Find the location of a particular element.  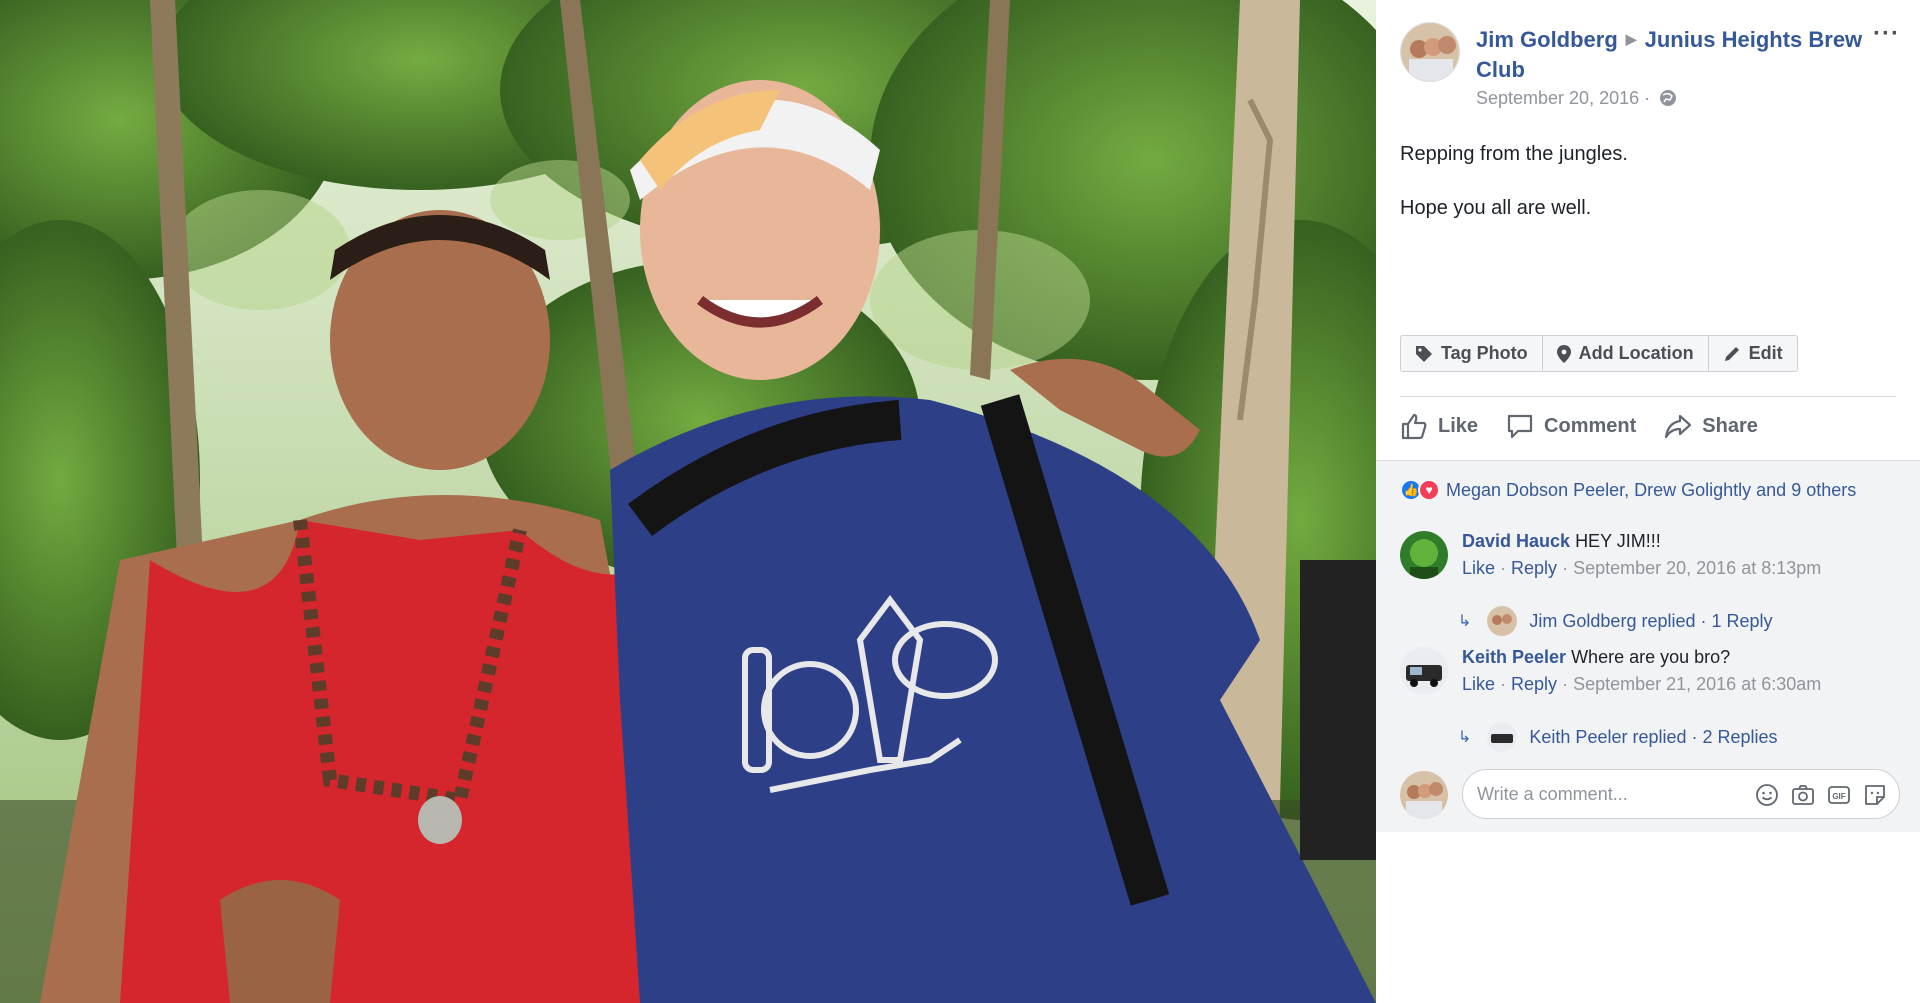

share-button: Share is located at coordinates (1711, 426).